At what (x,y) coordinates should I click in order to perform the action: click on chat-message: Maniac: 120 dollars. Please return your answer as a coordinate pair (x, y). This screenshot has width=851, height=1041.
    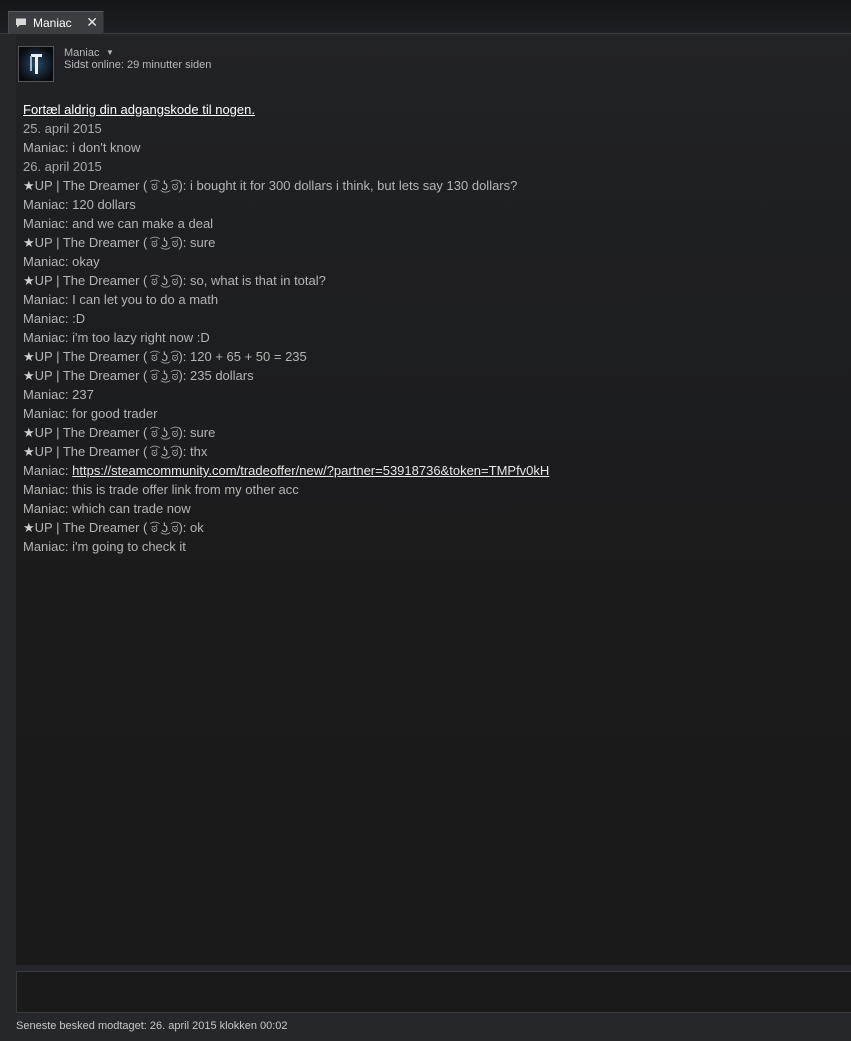
    Looking at the image, I should click on (79, 204).